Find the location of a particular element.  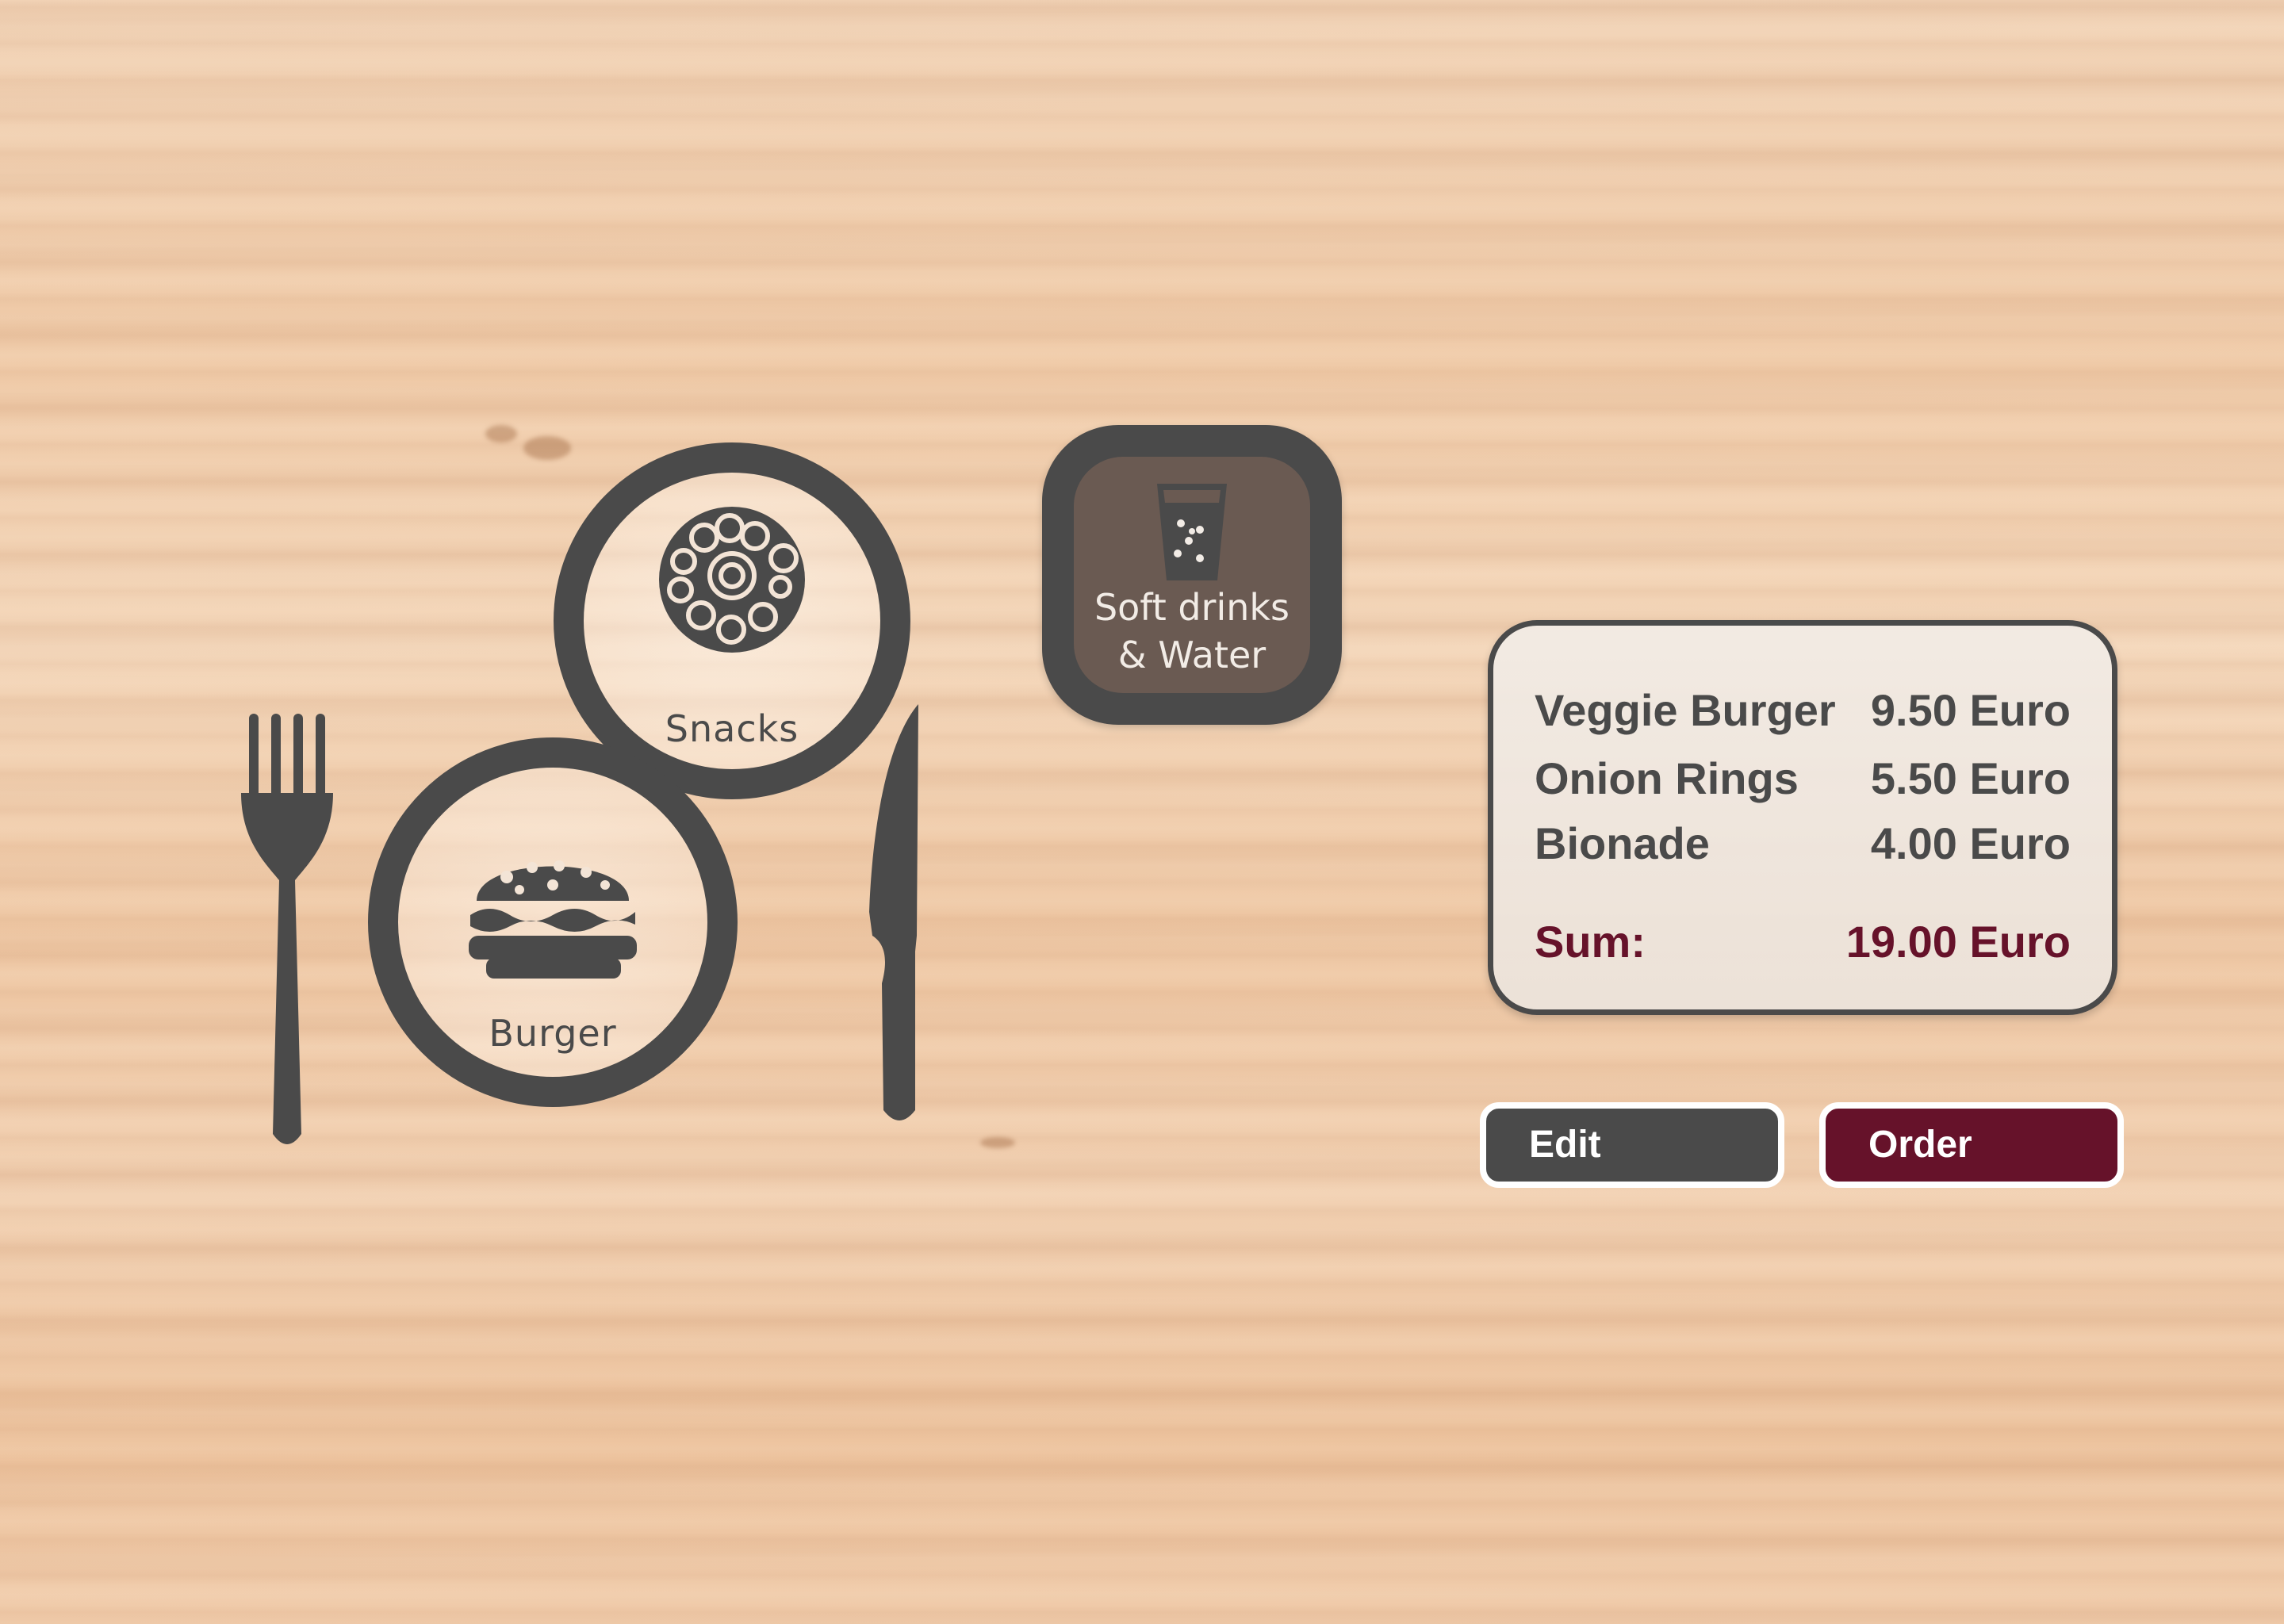

fork-icon is located at coordinates (287, 929).